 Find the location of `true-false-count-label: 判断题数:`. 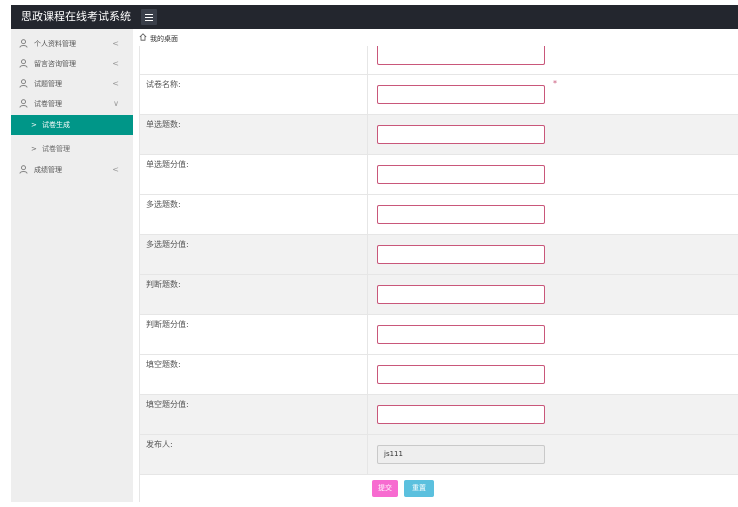

true-false-count-label: 判断题数: is located at coordinates (163, 284).